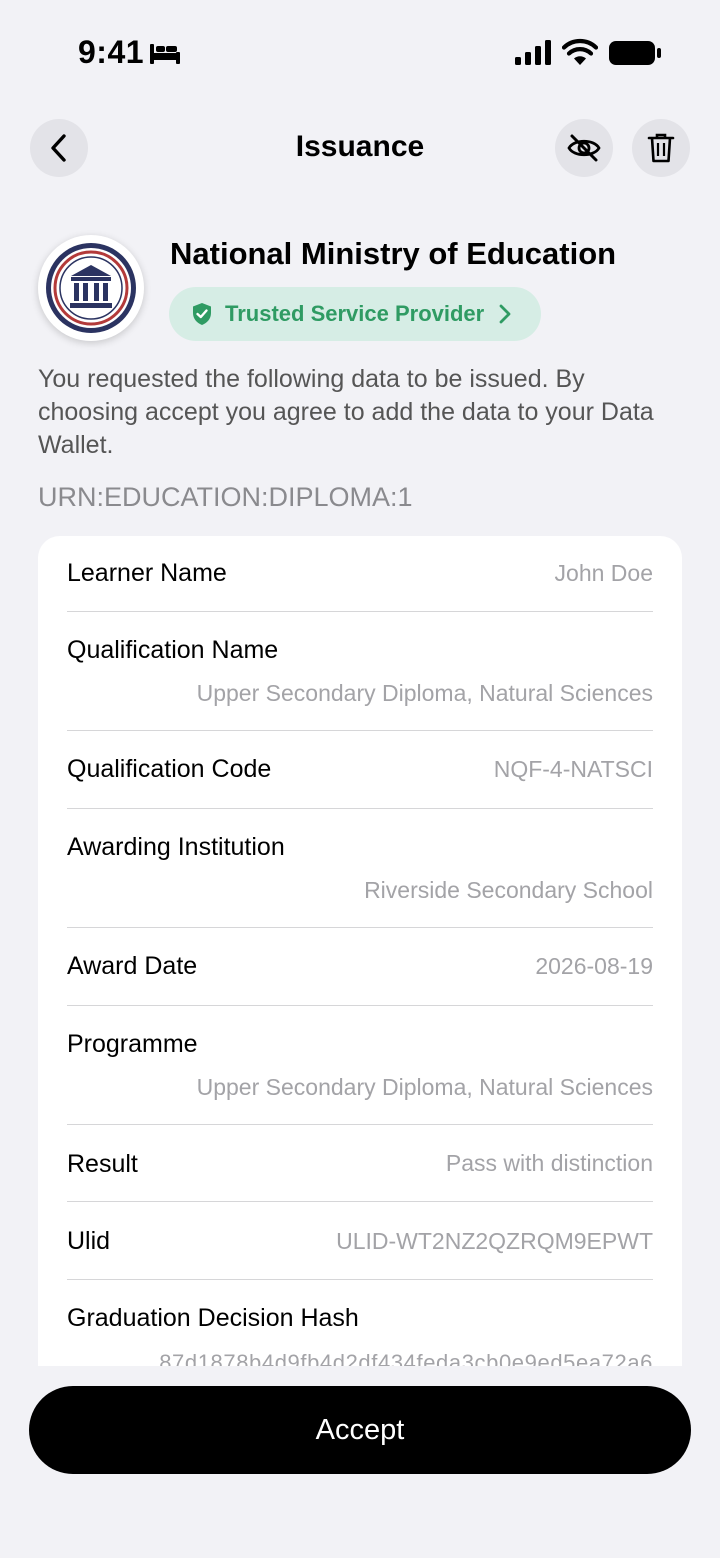 This screenshot has width=720, height=1558. I want to click on field-value: 87d1878b4d9fb4d2df434feda3cb0e9ed5ea72a6, so click(406, 1358).